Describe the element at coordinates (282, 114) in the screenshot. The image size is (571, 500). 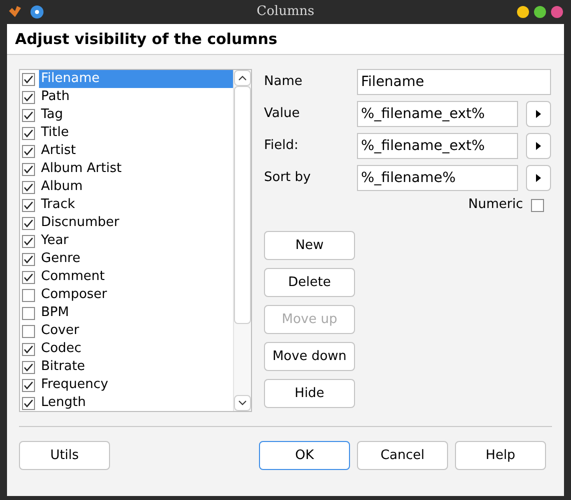
I see `field-label: Value` at that location.